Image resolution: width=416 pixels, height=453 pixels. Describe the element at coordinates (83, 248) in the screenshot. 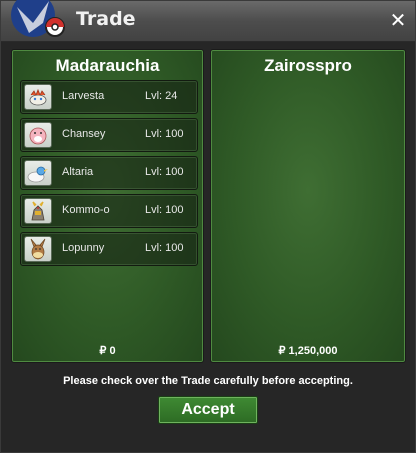

I see `pokemon-name: Lopunny` at that location.